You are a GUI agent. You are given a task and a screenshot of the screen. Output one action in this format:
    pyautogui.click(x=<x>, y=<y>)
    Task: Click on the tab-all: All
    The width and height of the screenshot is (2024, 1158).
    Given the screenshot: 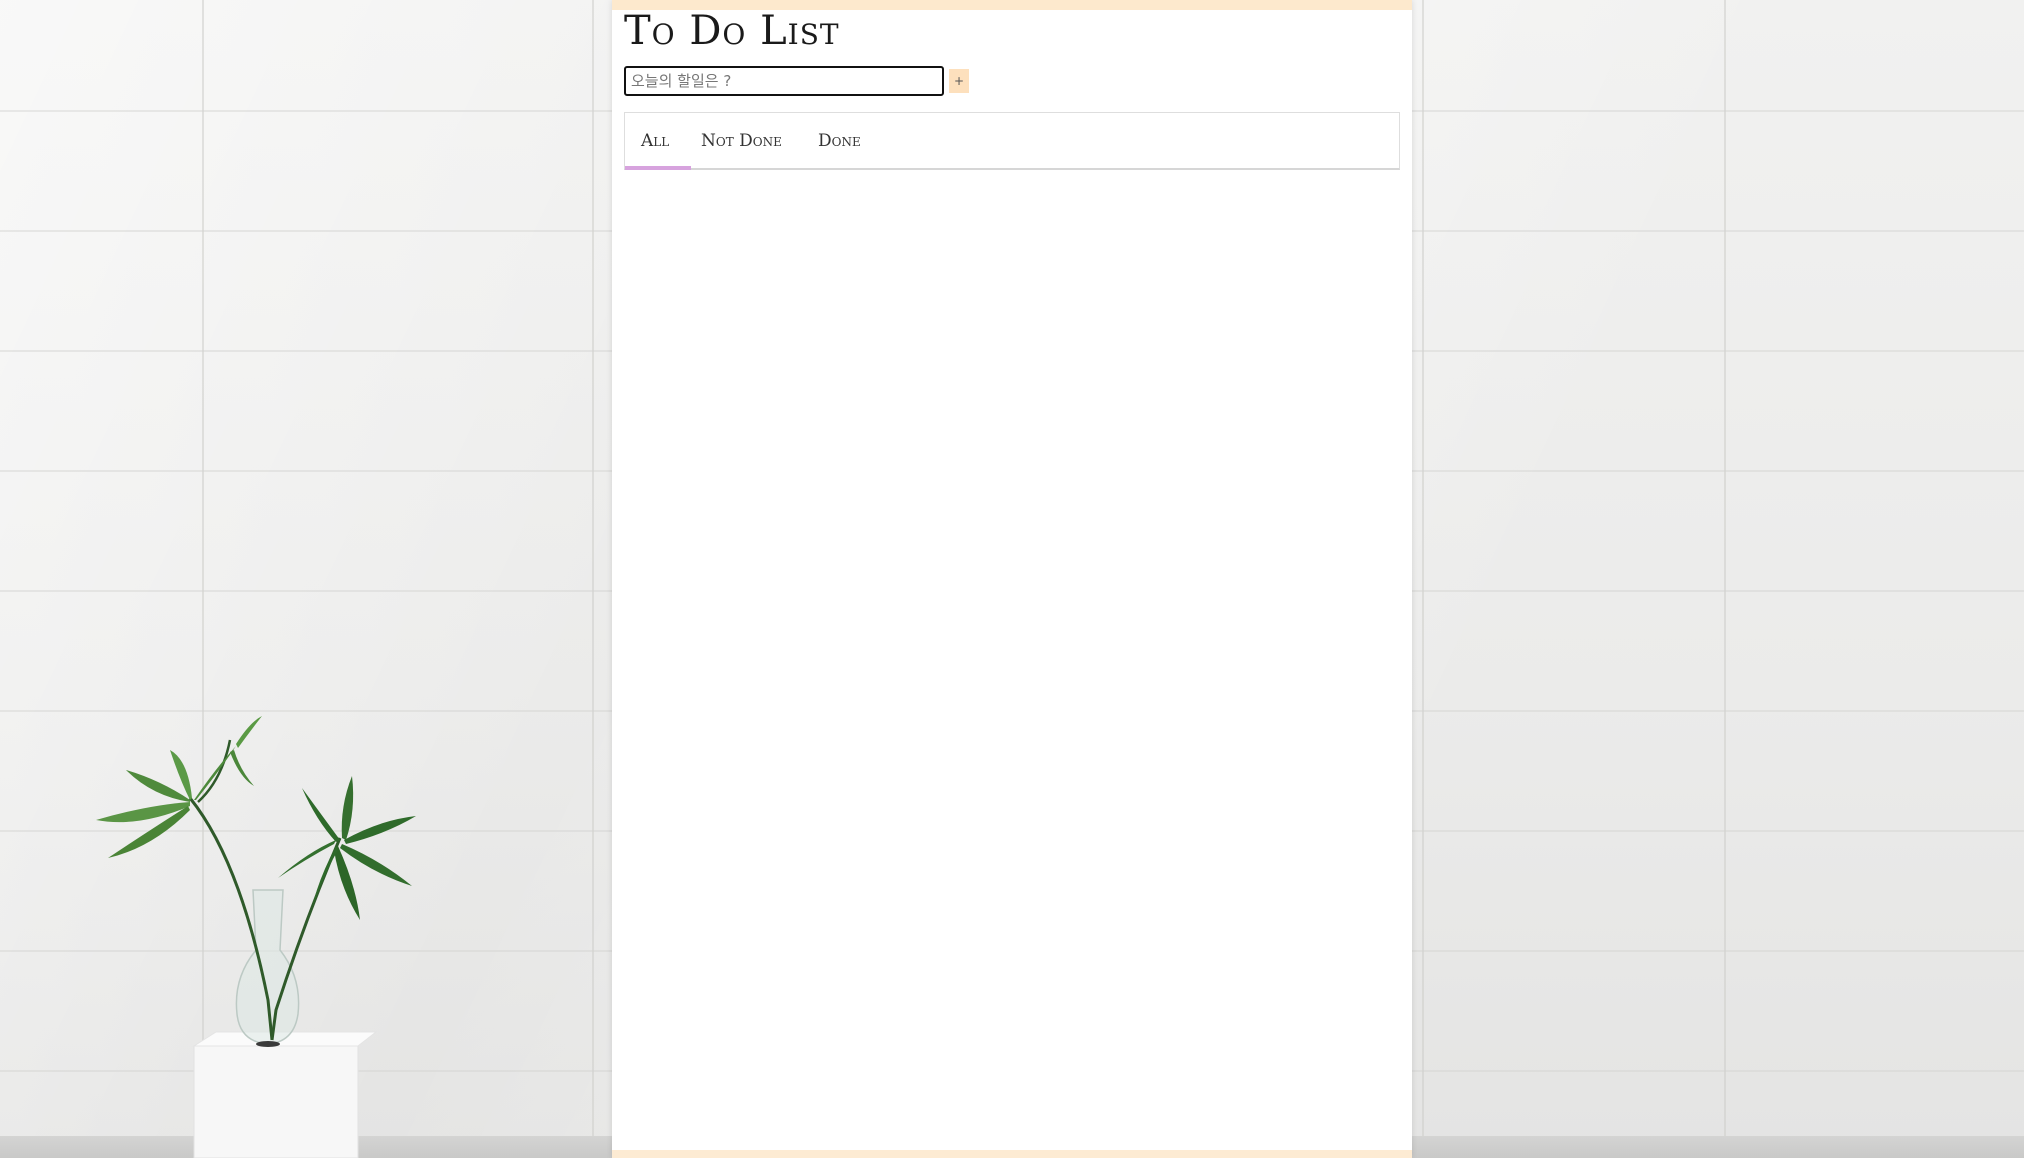 What is the action you would take?
    pyautogui.click(x=655, y=141)
    